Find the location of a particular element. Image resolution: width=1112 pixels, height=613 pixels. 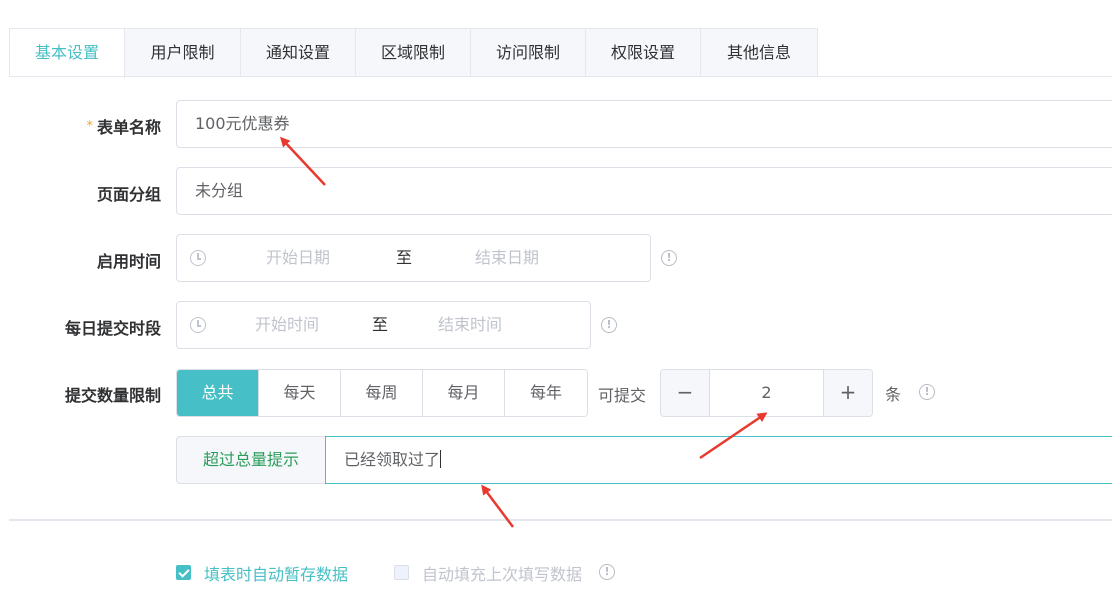

over-limit-message-group: 超过总量提示 已经领取过了 is located at coordinates (644, 460).